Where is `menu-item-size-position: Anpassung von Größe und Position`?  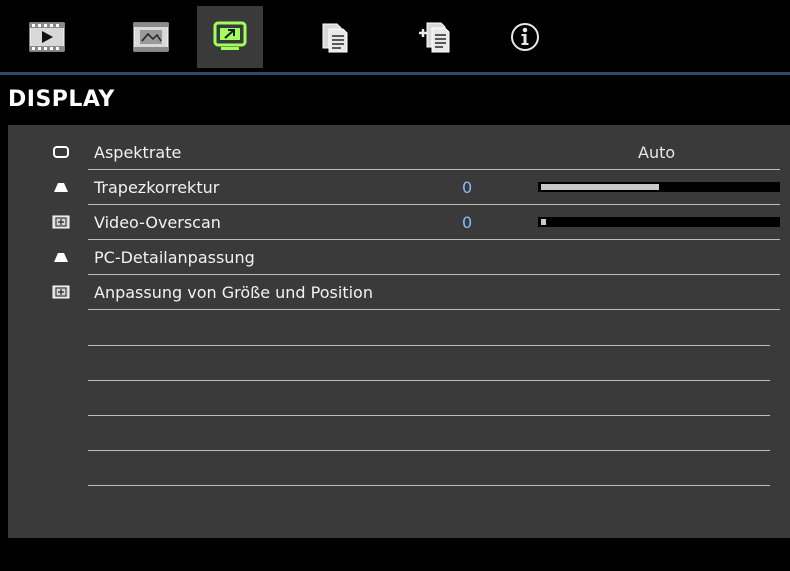 menu-item-size-position: Anpassung von Größe und Position is located at coordinates (399, 292).